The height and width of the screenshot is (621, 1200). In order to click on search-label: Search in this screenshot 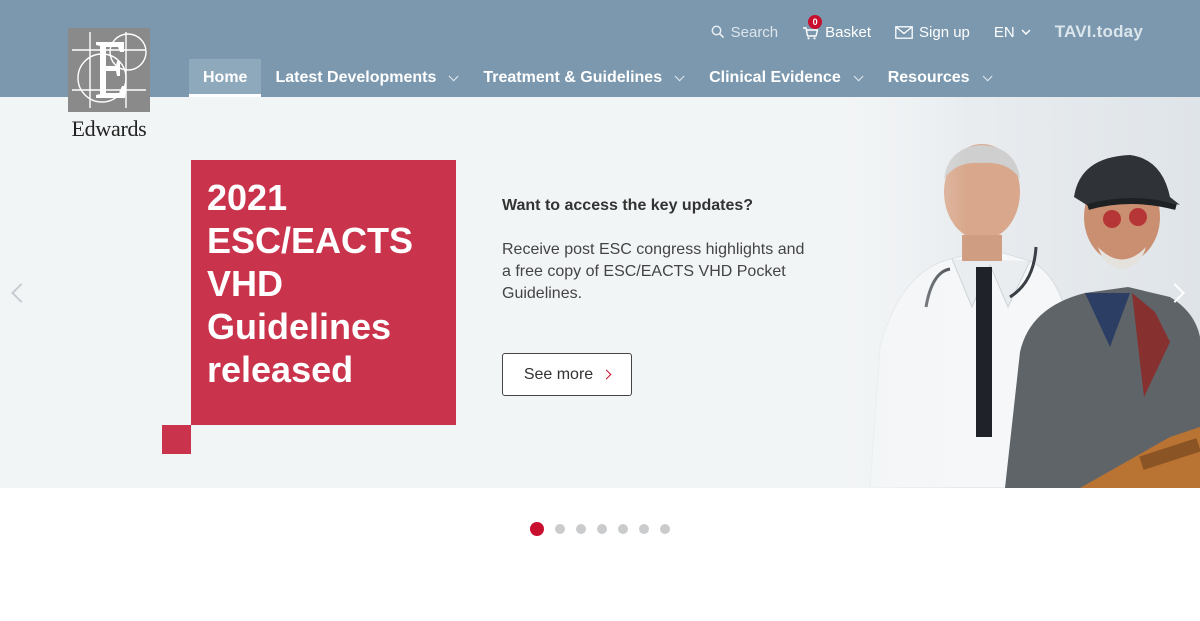, I will do `click(754, 32)`.